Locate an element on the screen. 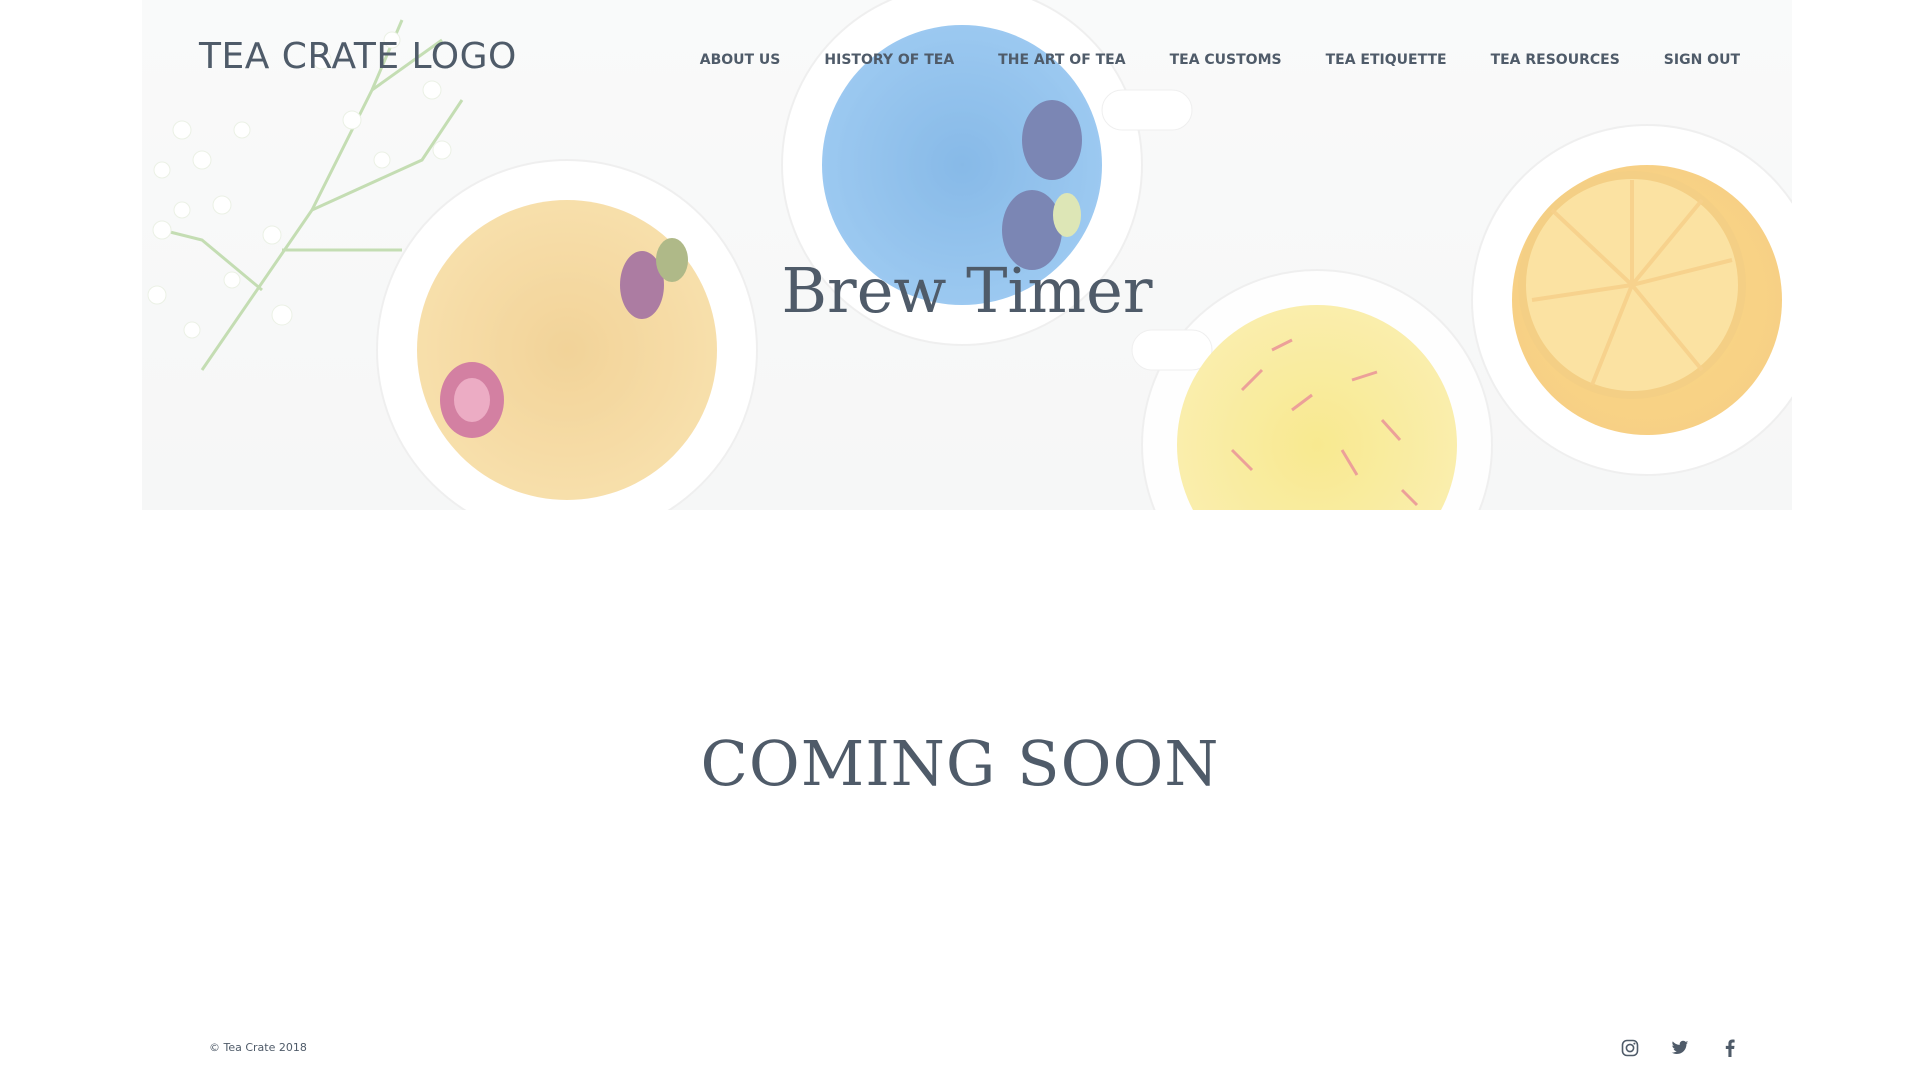  footer-copyright: © Tea Crate 2018 is located at coordinates (258, 1047).